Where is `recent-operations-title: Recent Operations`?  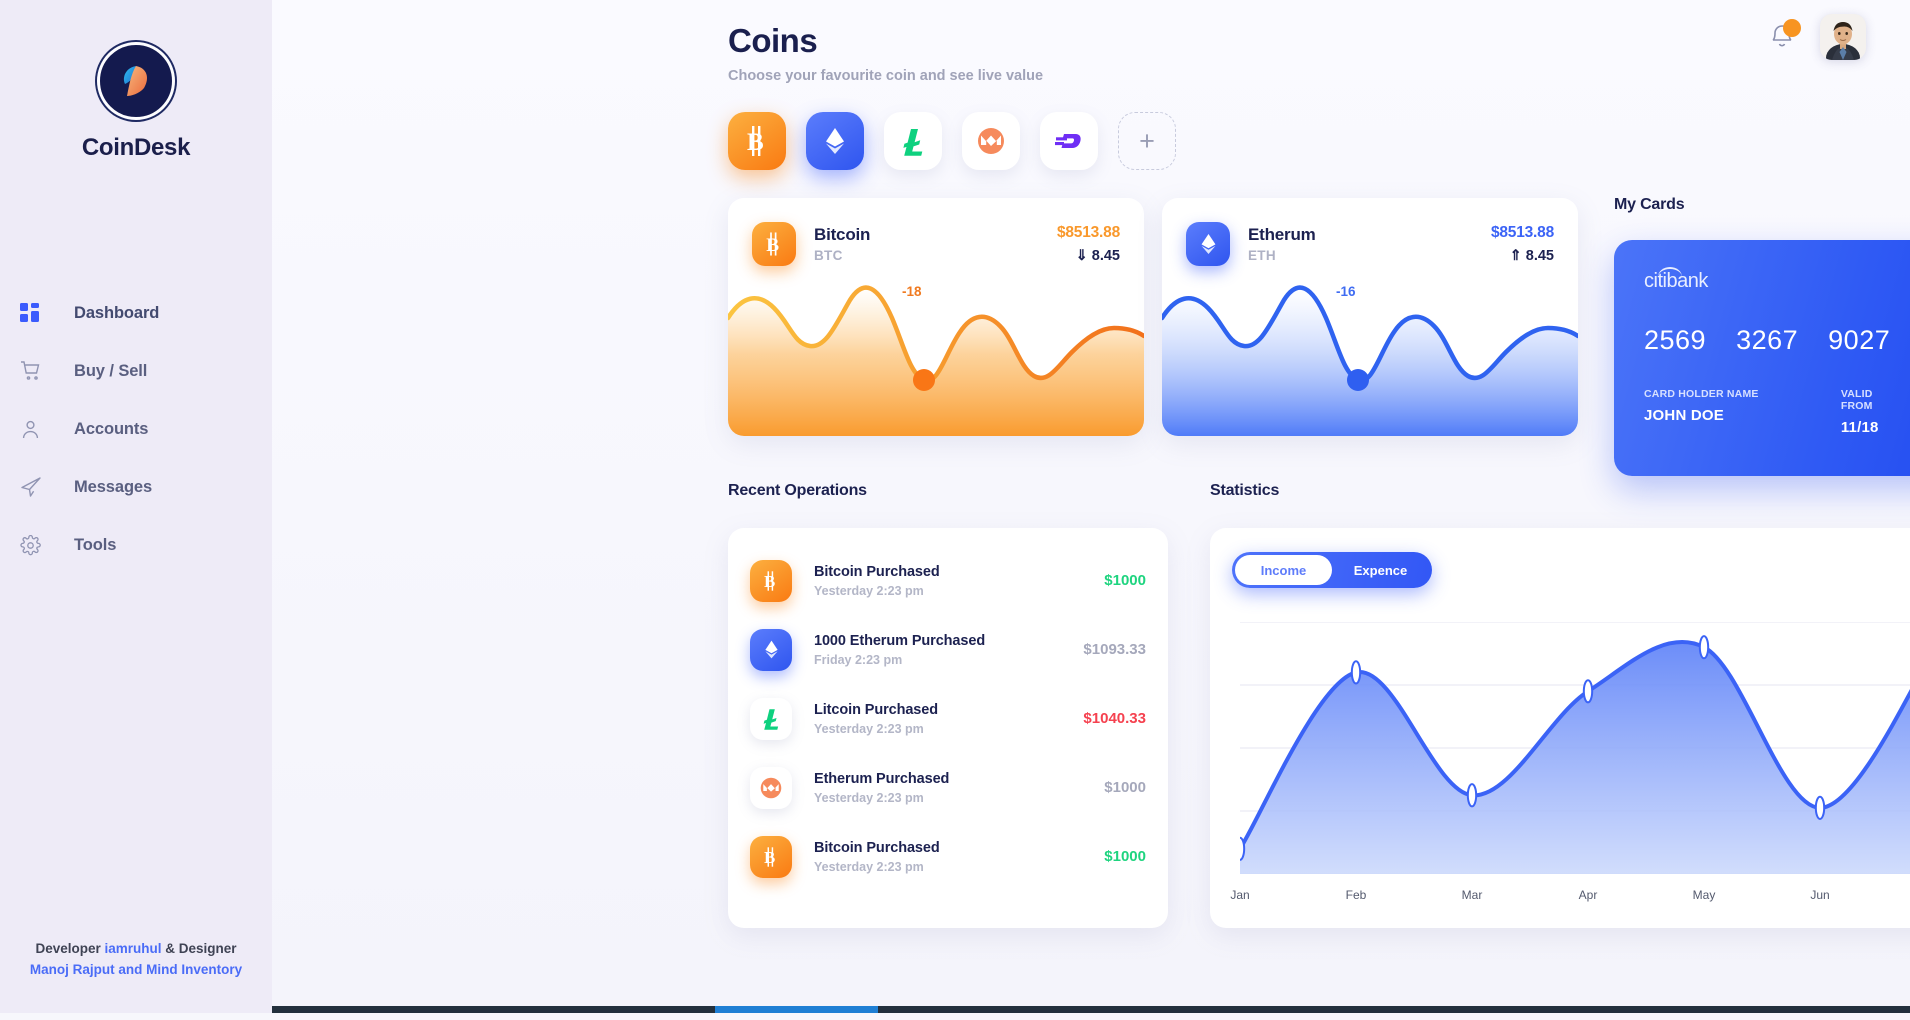 recent-operations-title: Recent Operations is located at coordinates (797, 490).